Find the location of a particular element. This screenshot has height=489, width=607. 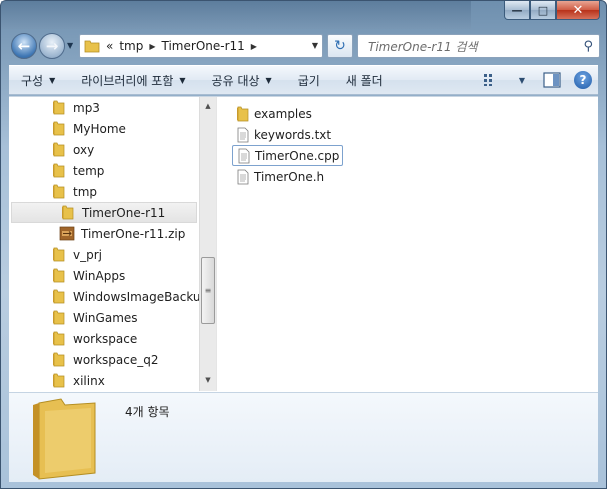

tree-item-timerone-zip: TimerOne-r11.zip is located at coordinates (122, 233).